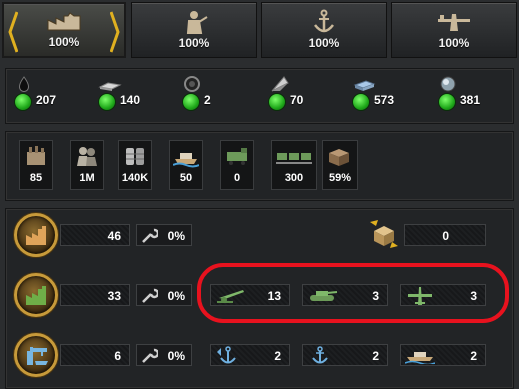 The width and height of the screenshot is (519, 389). I want to click on stat-manpower: 1M, so click(87, 165).